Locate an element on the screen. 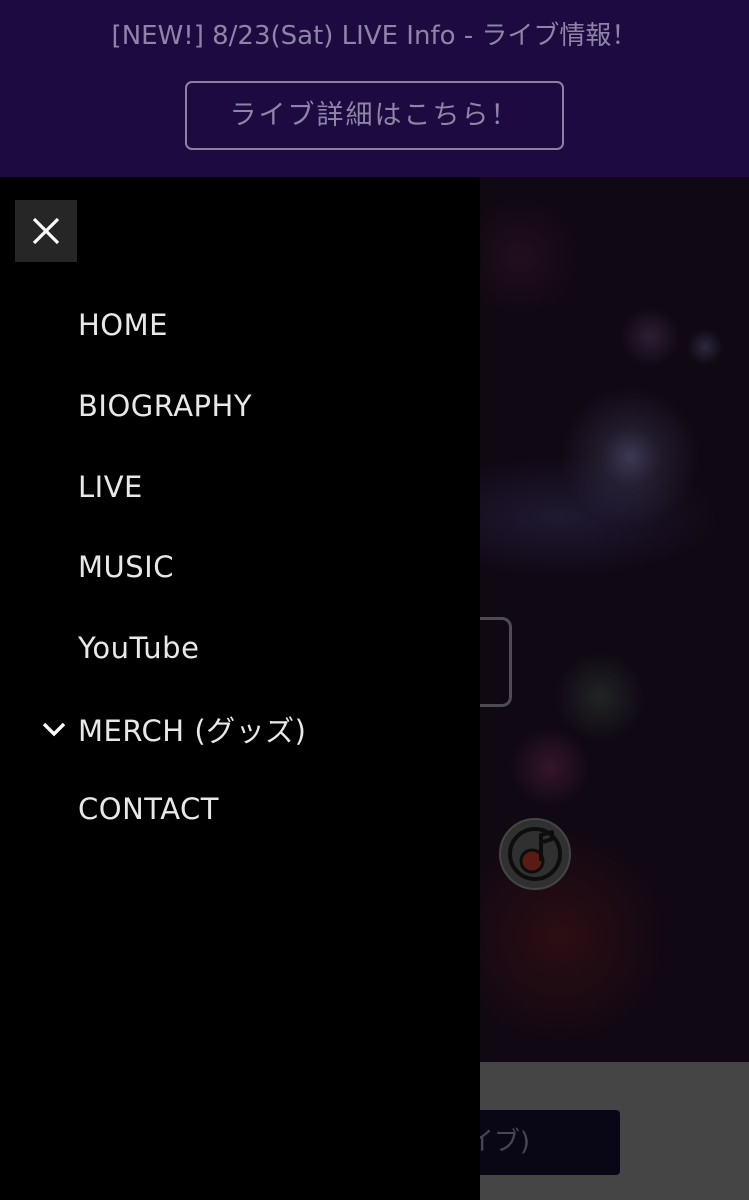 This screenshot has width=749, height=1200. music-note-logo-icon is located at coordinates (535, 854).